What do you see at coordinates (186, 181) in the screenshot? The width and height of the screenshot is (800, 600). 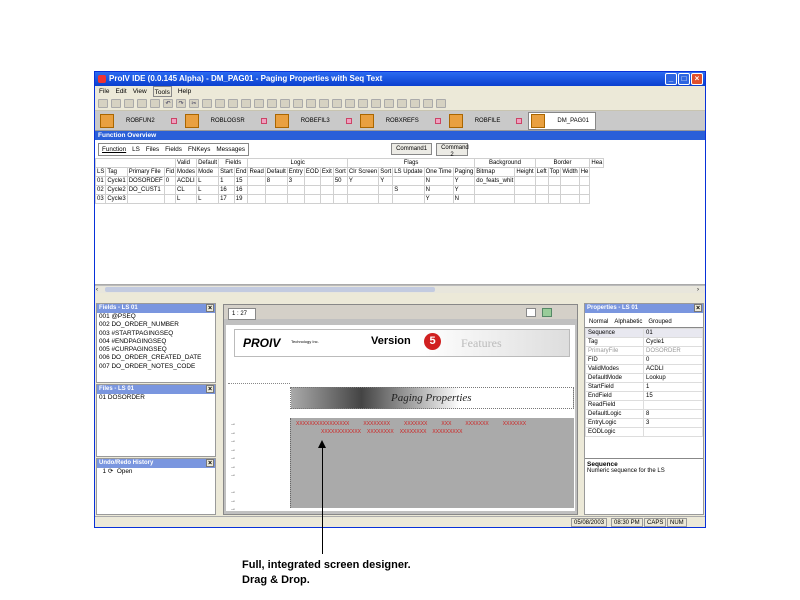 I see `table-cell: ACDLI` at bounding box center [186, 181].